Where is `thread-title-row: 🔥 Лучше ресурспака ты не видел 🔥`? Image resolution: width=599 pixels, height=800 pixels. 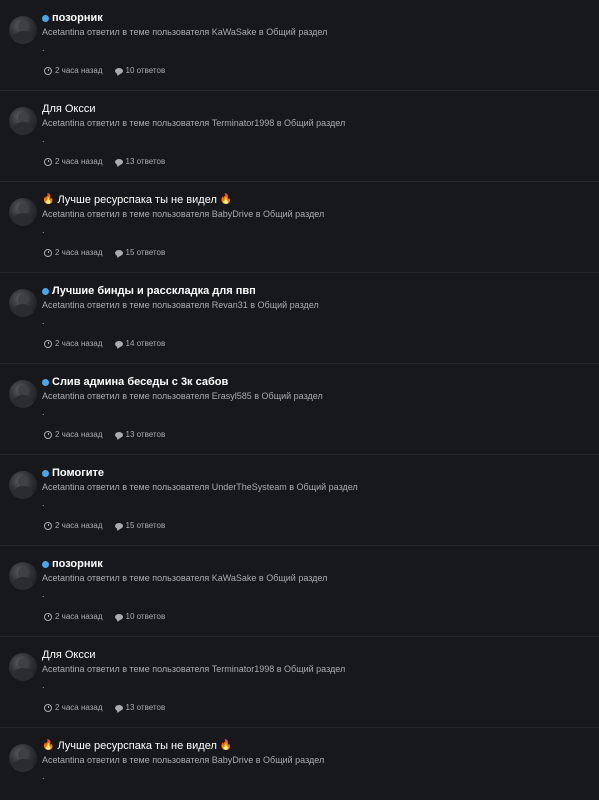
thread-title-row: 🔥 Лучше ресурспака ты не видел 🔥 is located at coordinates (138, 200).